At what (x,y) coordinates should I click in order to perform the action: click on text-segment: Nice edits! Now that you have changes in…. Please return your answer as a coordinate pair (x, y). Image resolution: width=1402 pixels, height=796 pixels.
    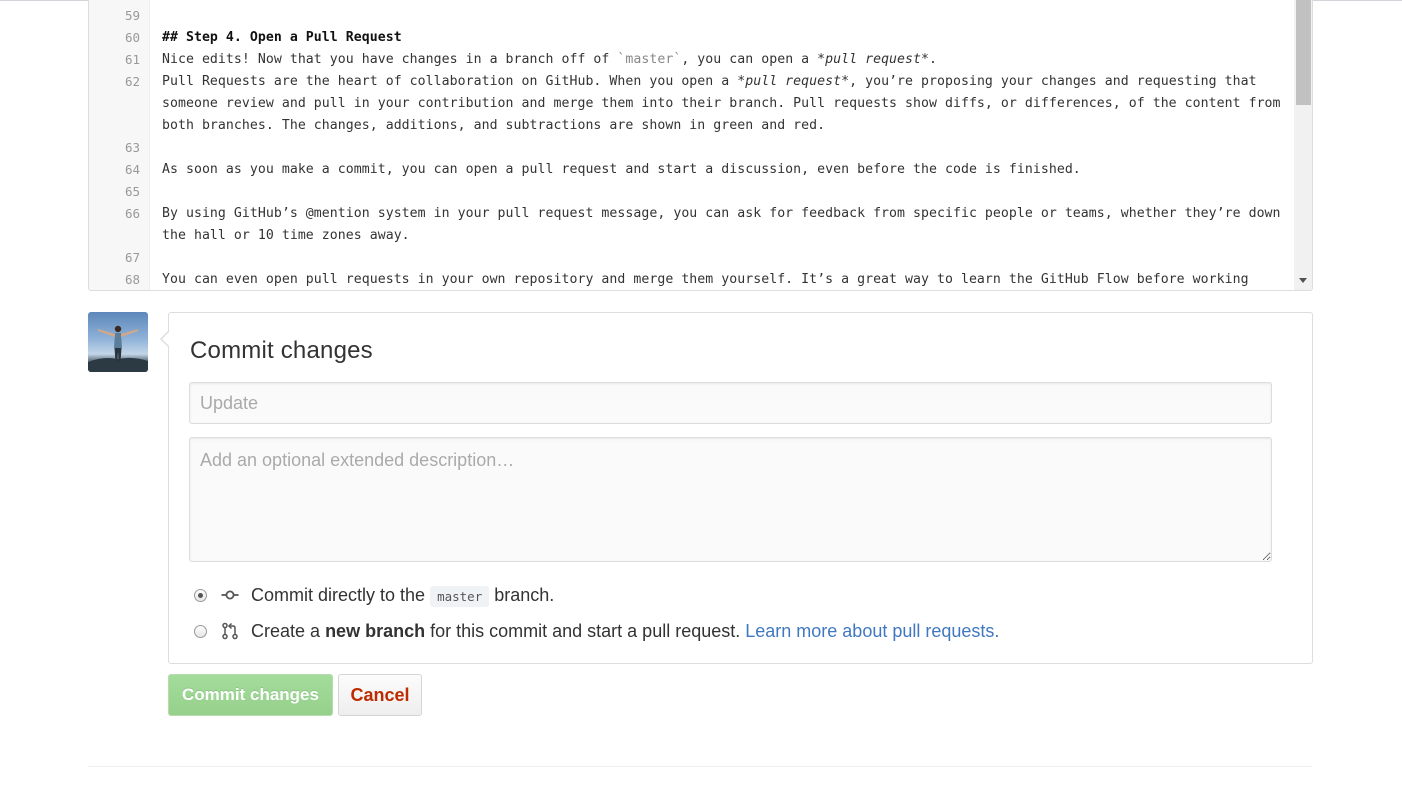
    Looking at the image, I should click on (390, 59).